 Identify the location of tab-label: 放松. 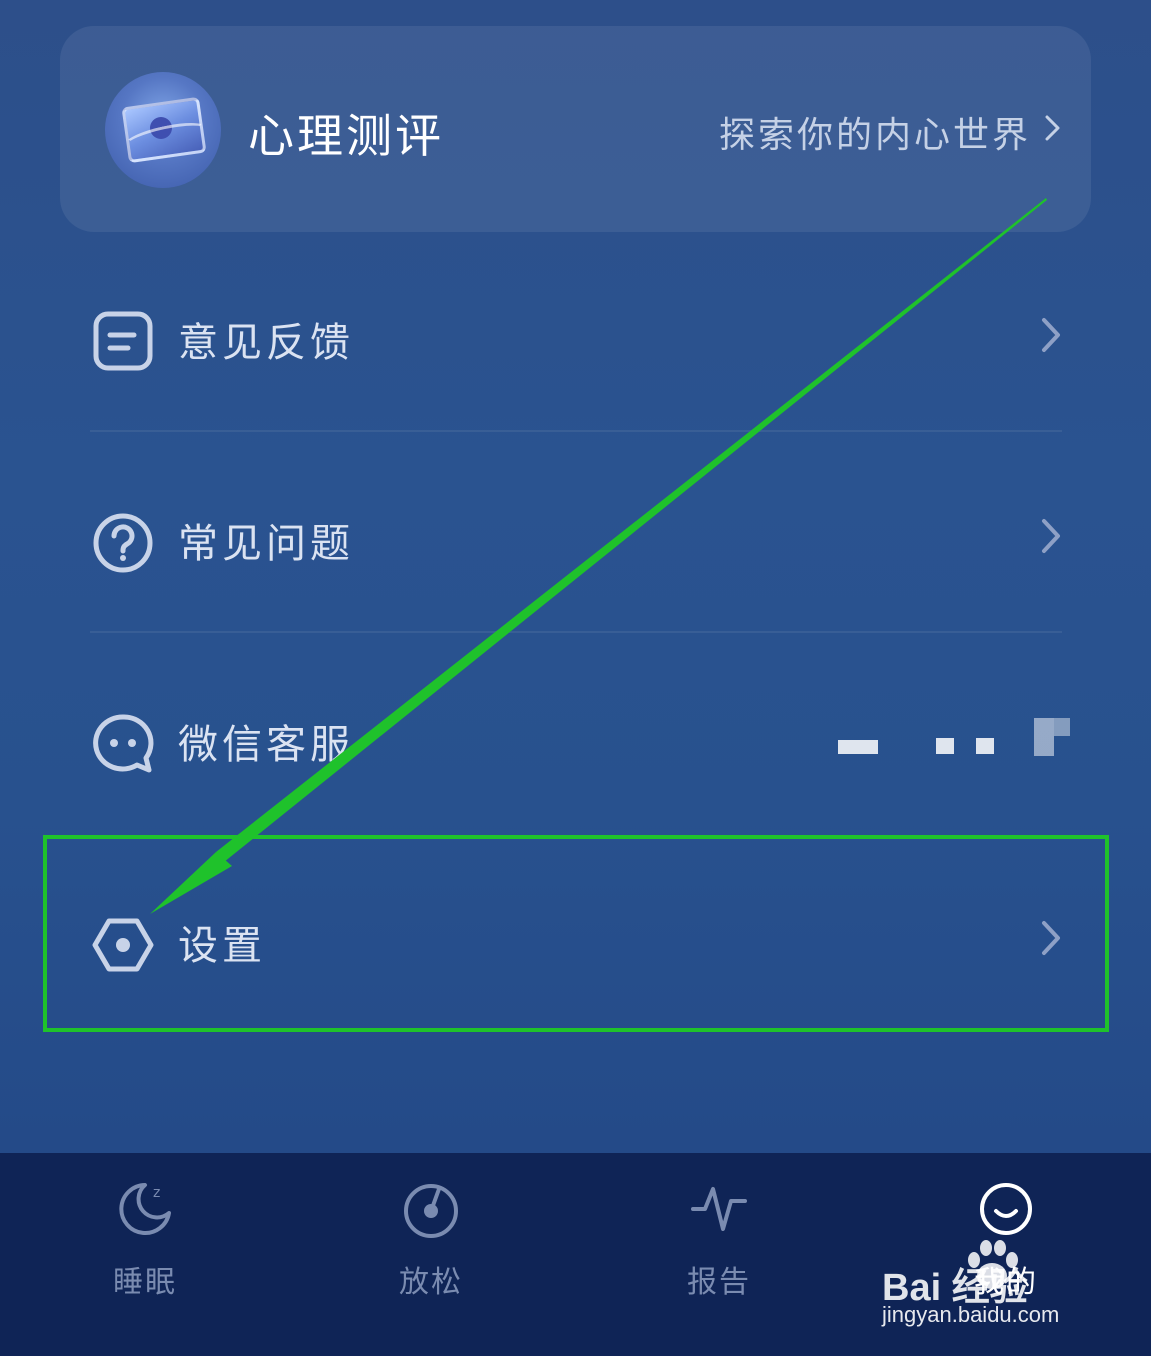
(431, 1282).